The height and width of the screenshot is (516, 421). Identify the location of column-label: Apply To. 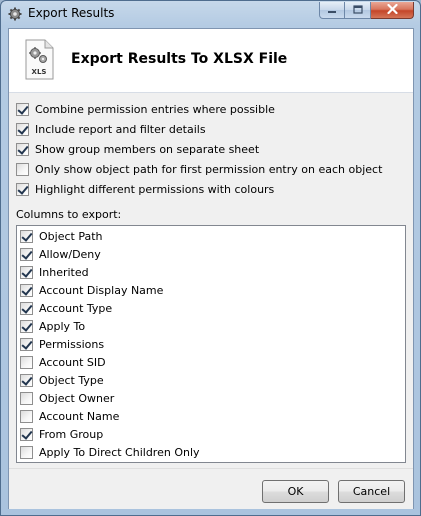
(62, 326).